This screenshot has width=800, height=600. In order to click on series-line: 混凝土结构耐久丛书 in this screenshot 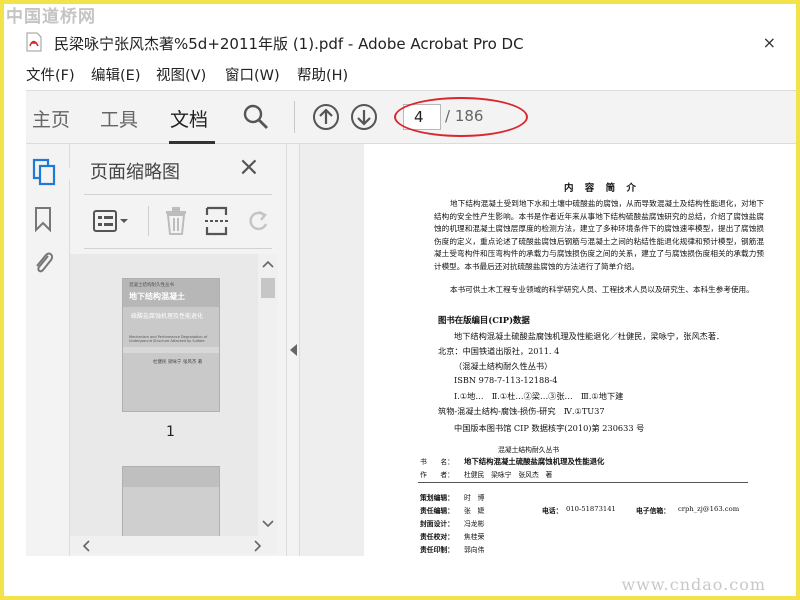, I will do `click(529, 450)`.